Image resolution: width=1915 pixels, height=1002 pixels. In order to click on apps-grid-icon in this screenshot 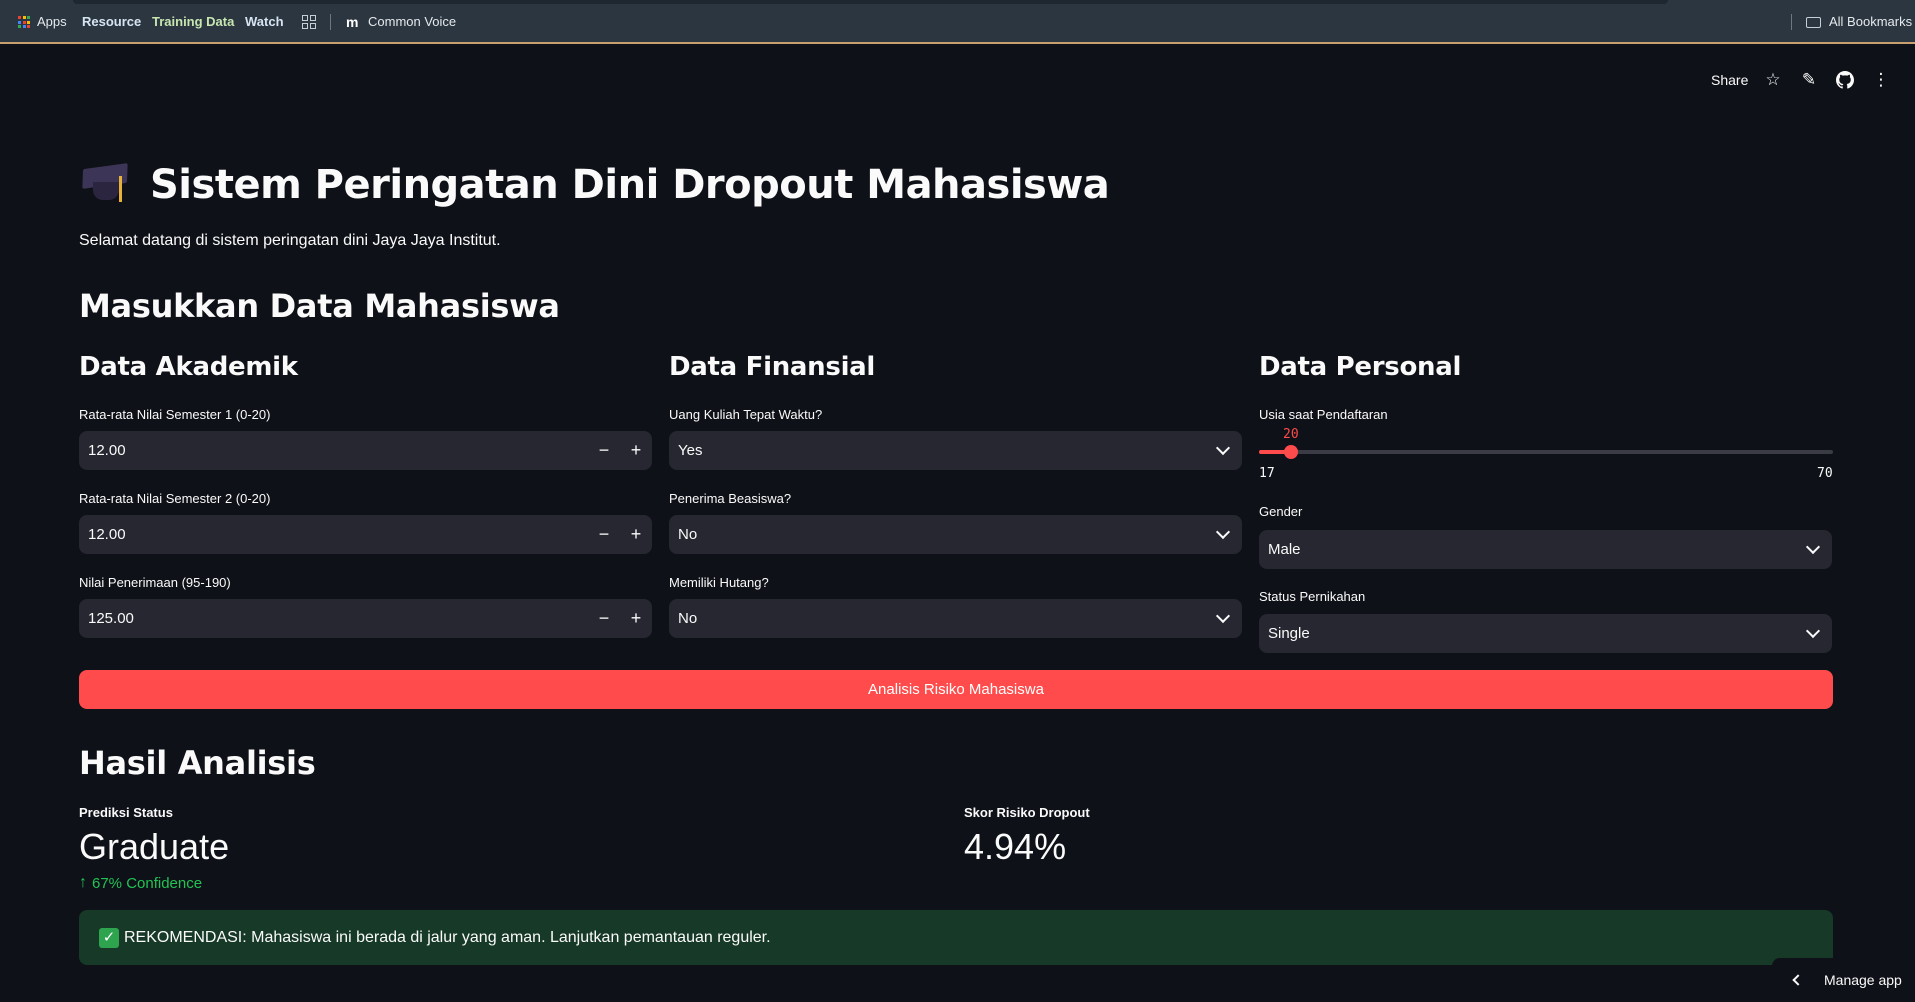, I will do `click(24, 22)`.